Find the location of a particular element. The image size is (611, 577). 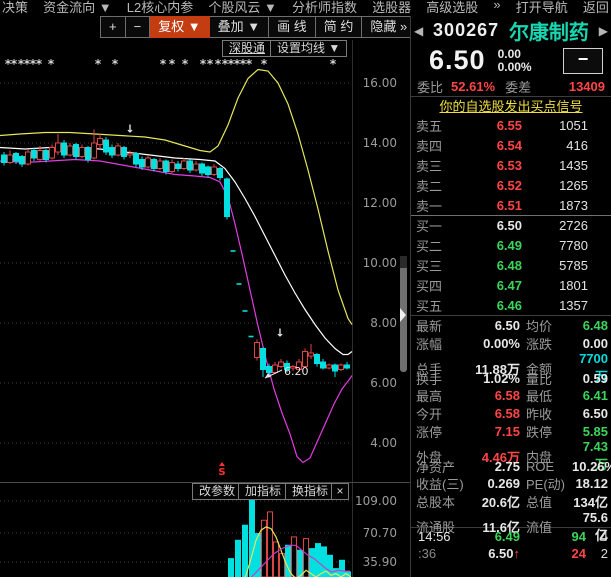

detail-label: 涨幅 is located at coordinates (429, 344).